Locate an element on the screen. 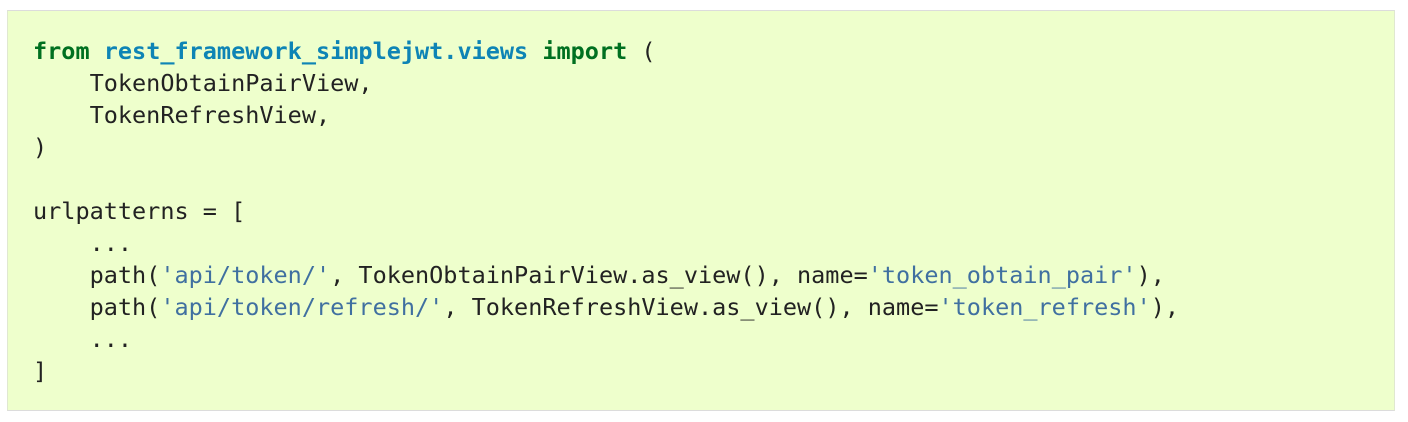 This screenshot has height=422, width=1408. code-string: 'token_refresh' is located at coordinates (1044, 307).